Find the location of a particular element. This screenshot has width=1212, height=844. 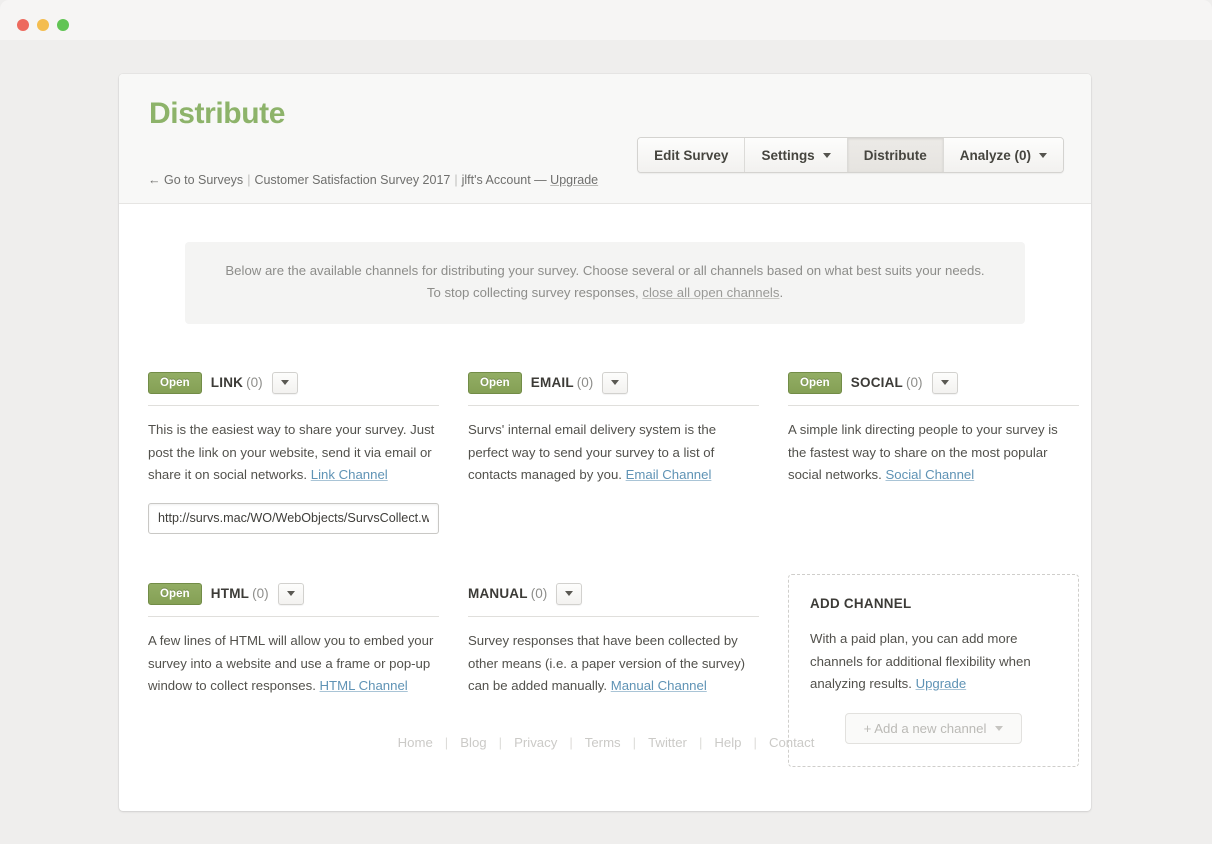

channel-name: SOCIAL is located at coordinates (876, 383).